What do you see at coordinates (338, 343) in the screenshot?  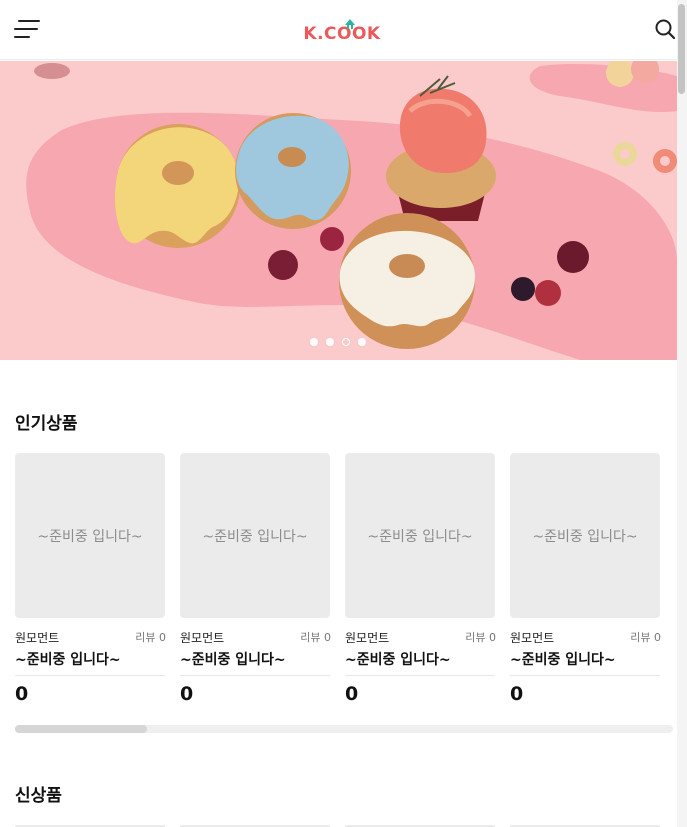 I see `carousel-dots` at bounding box center [338, 343].